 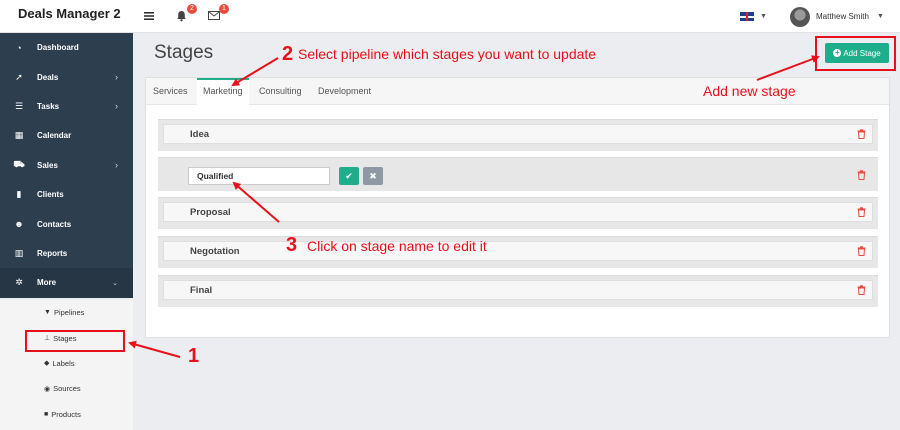 I want to click on stage-row: Negotation, so click(x=518, y=252).